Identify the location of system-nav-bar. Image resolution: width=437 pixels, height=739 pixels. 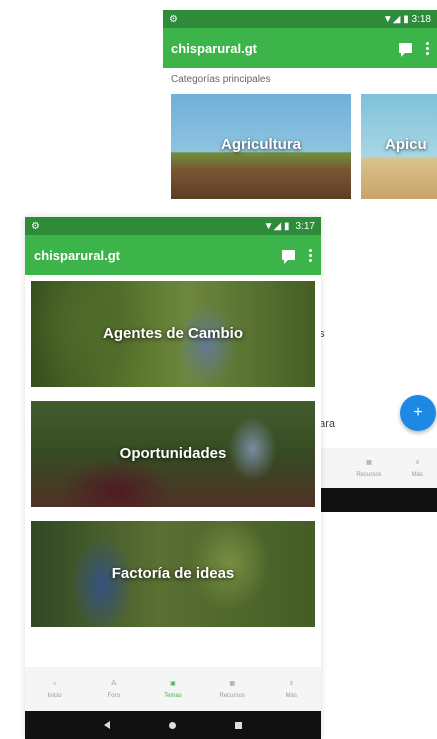
(173, 725).